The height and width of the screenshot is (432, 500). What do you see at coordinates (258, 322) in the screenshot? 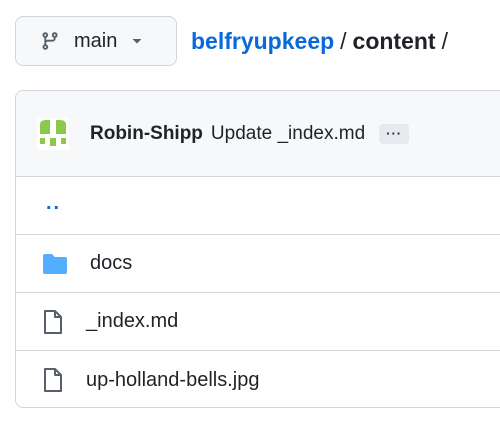
I see `list-item: _index.md` at bounding box center [258, 322].